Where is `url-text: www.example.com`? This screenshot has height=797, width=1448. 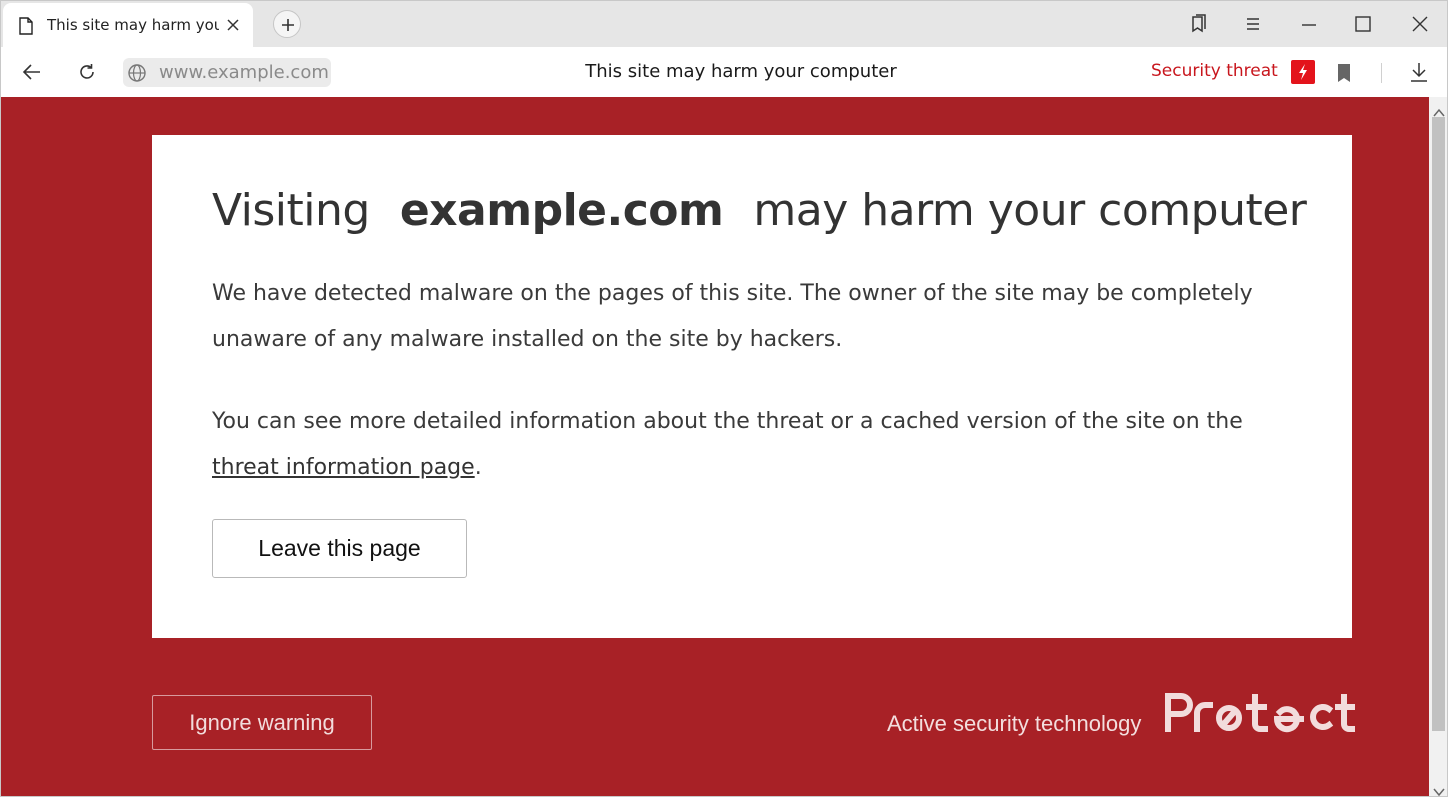 url-text: www.example.com is located at coordinates (244, 72).